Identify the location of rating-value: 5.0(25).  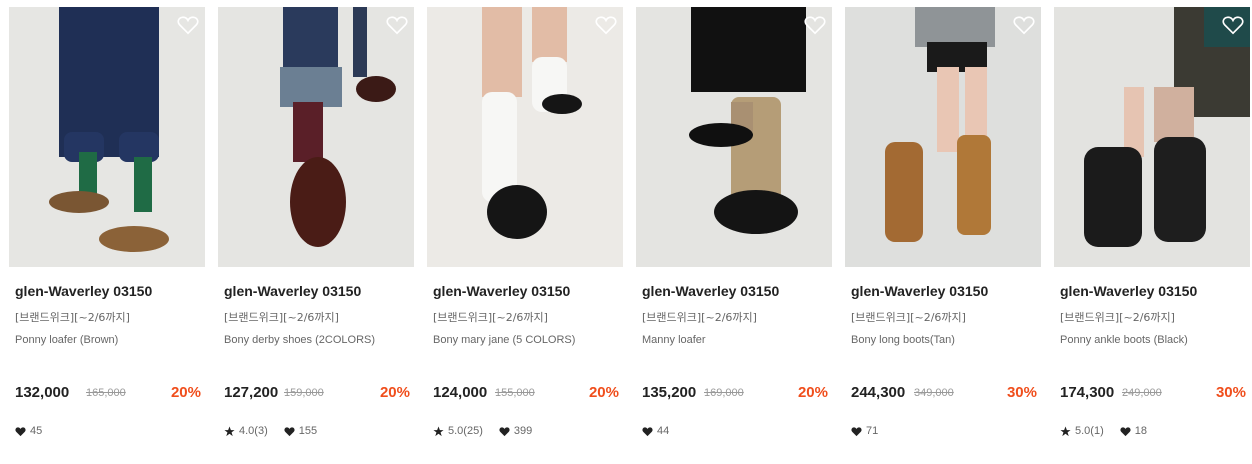
(465, 431).